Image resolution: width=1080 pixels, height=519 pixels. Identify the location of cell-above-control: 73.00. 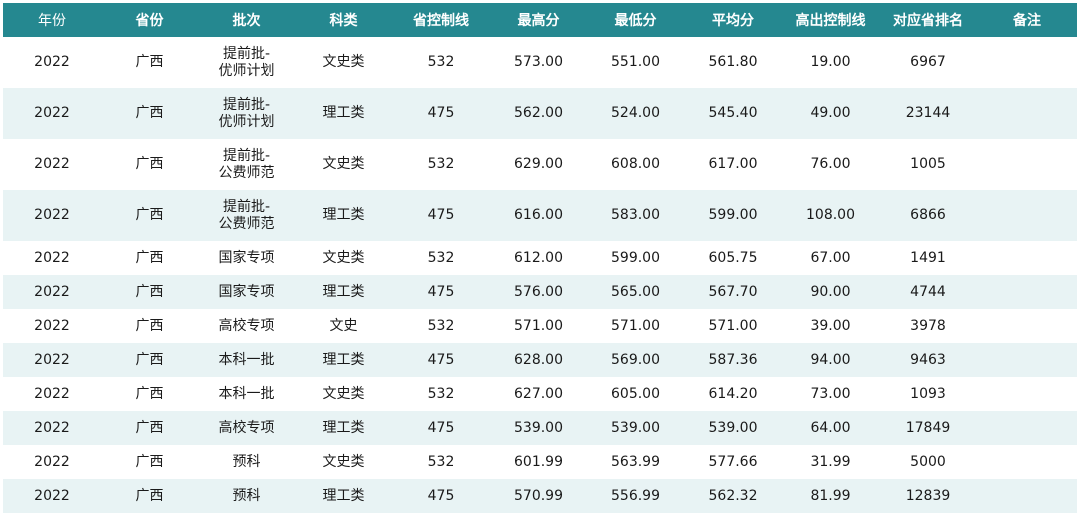
(830, 393).